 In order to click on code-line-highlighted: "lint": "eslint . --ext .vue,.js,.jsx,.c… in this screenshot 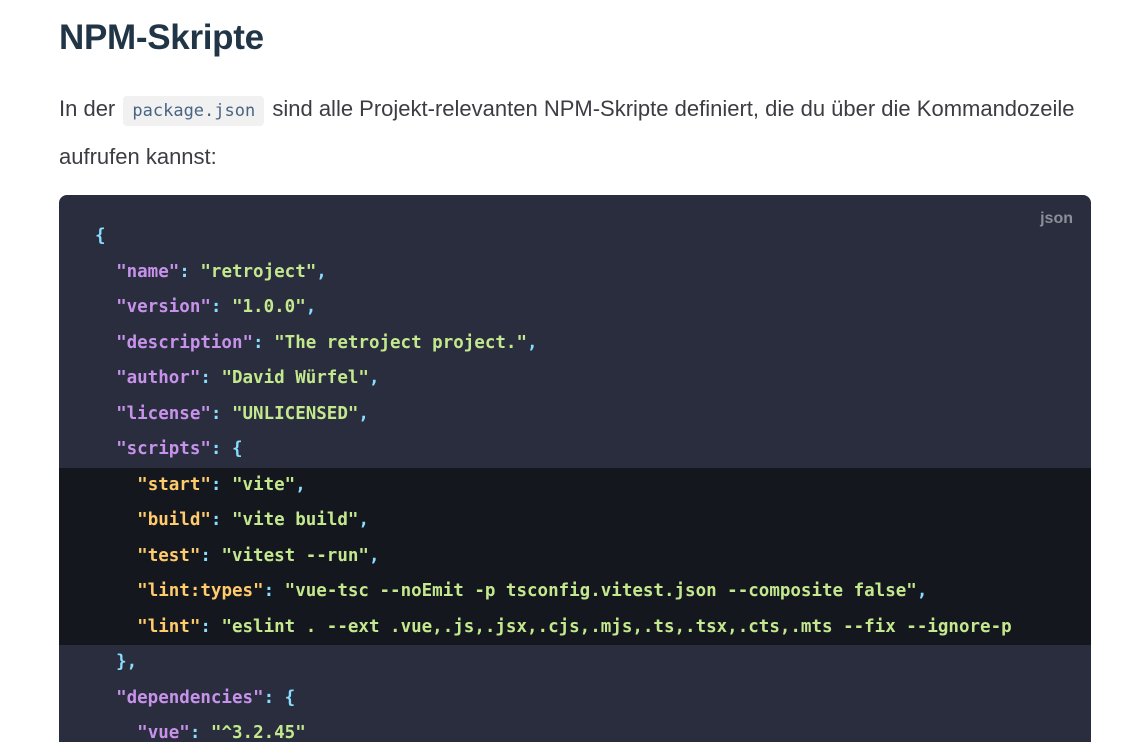, I will do `click(575, 627)`.